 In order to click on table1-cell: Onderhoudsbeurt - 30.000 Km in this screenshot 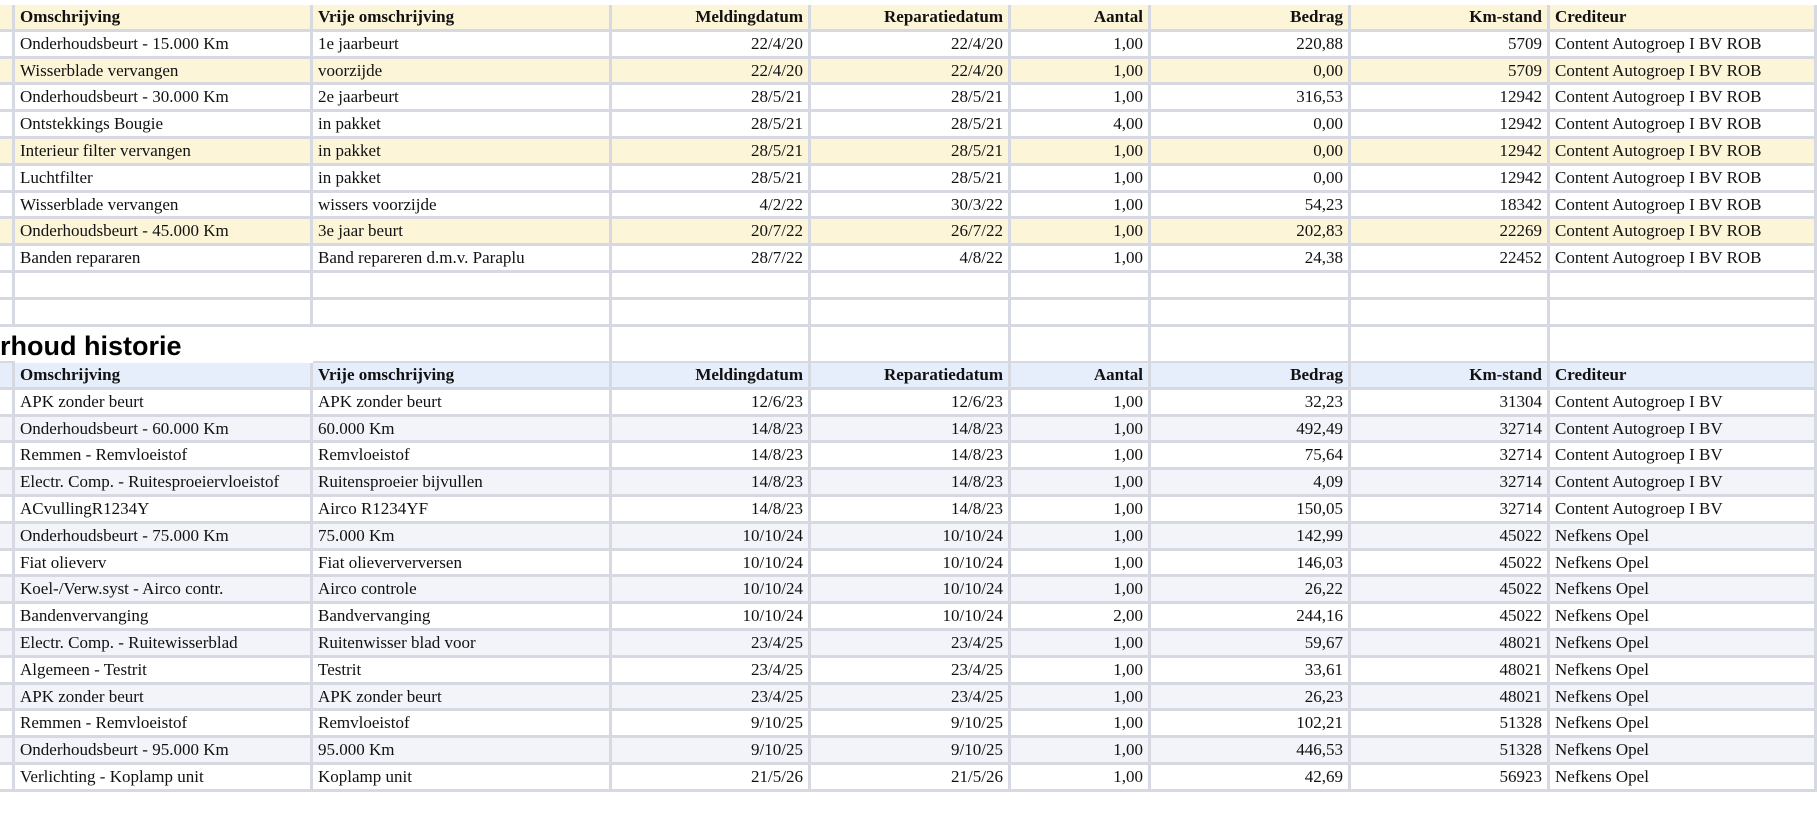, I will do `click(164, 99)`.